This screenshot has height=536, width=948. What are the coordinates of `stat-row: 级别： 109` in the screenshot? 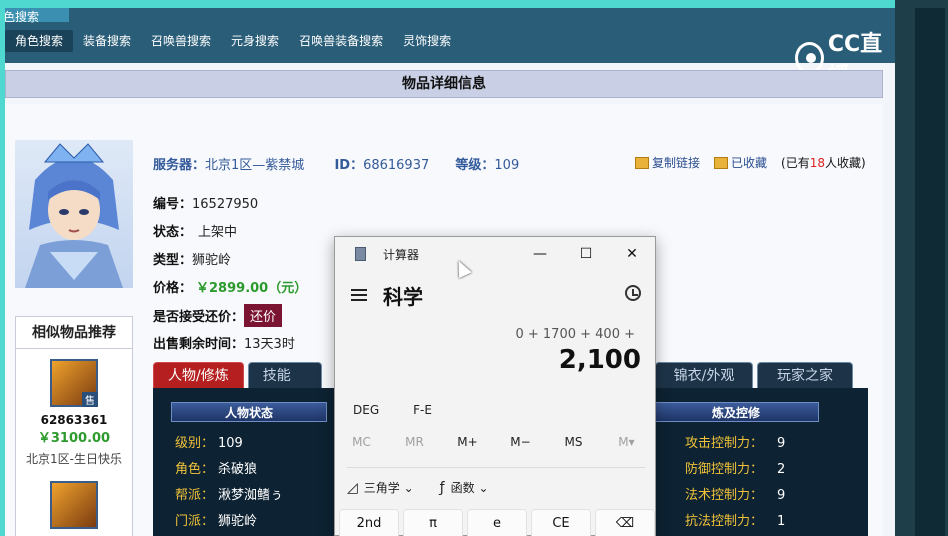 It's located at (209, 441).